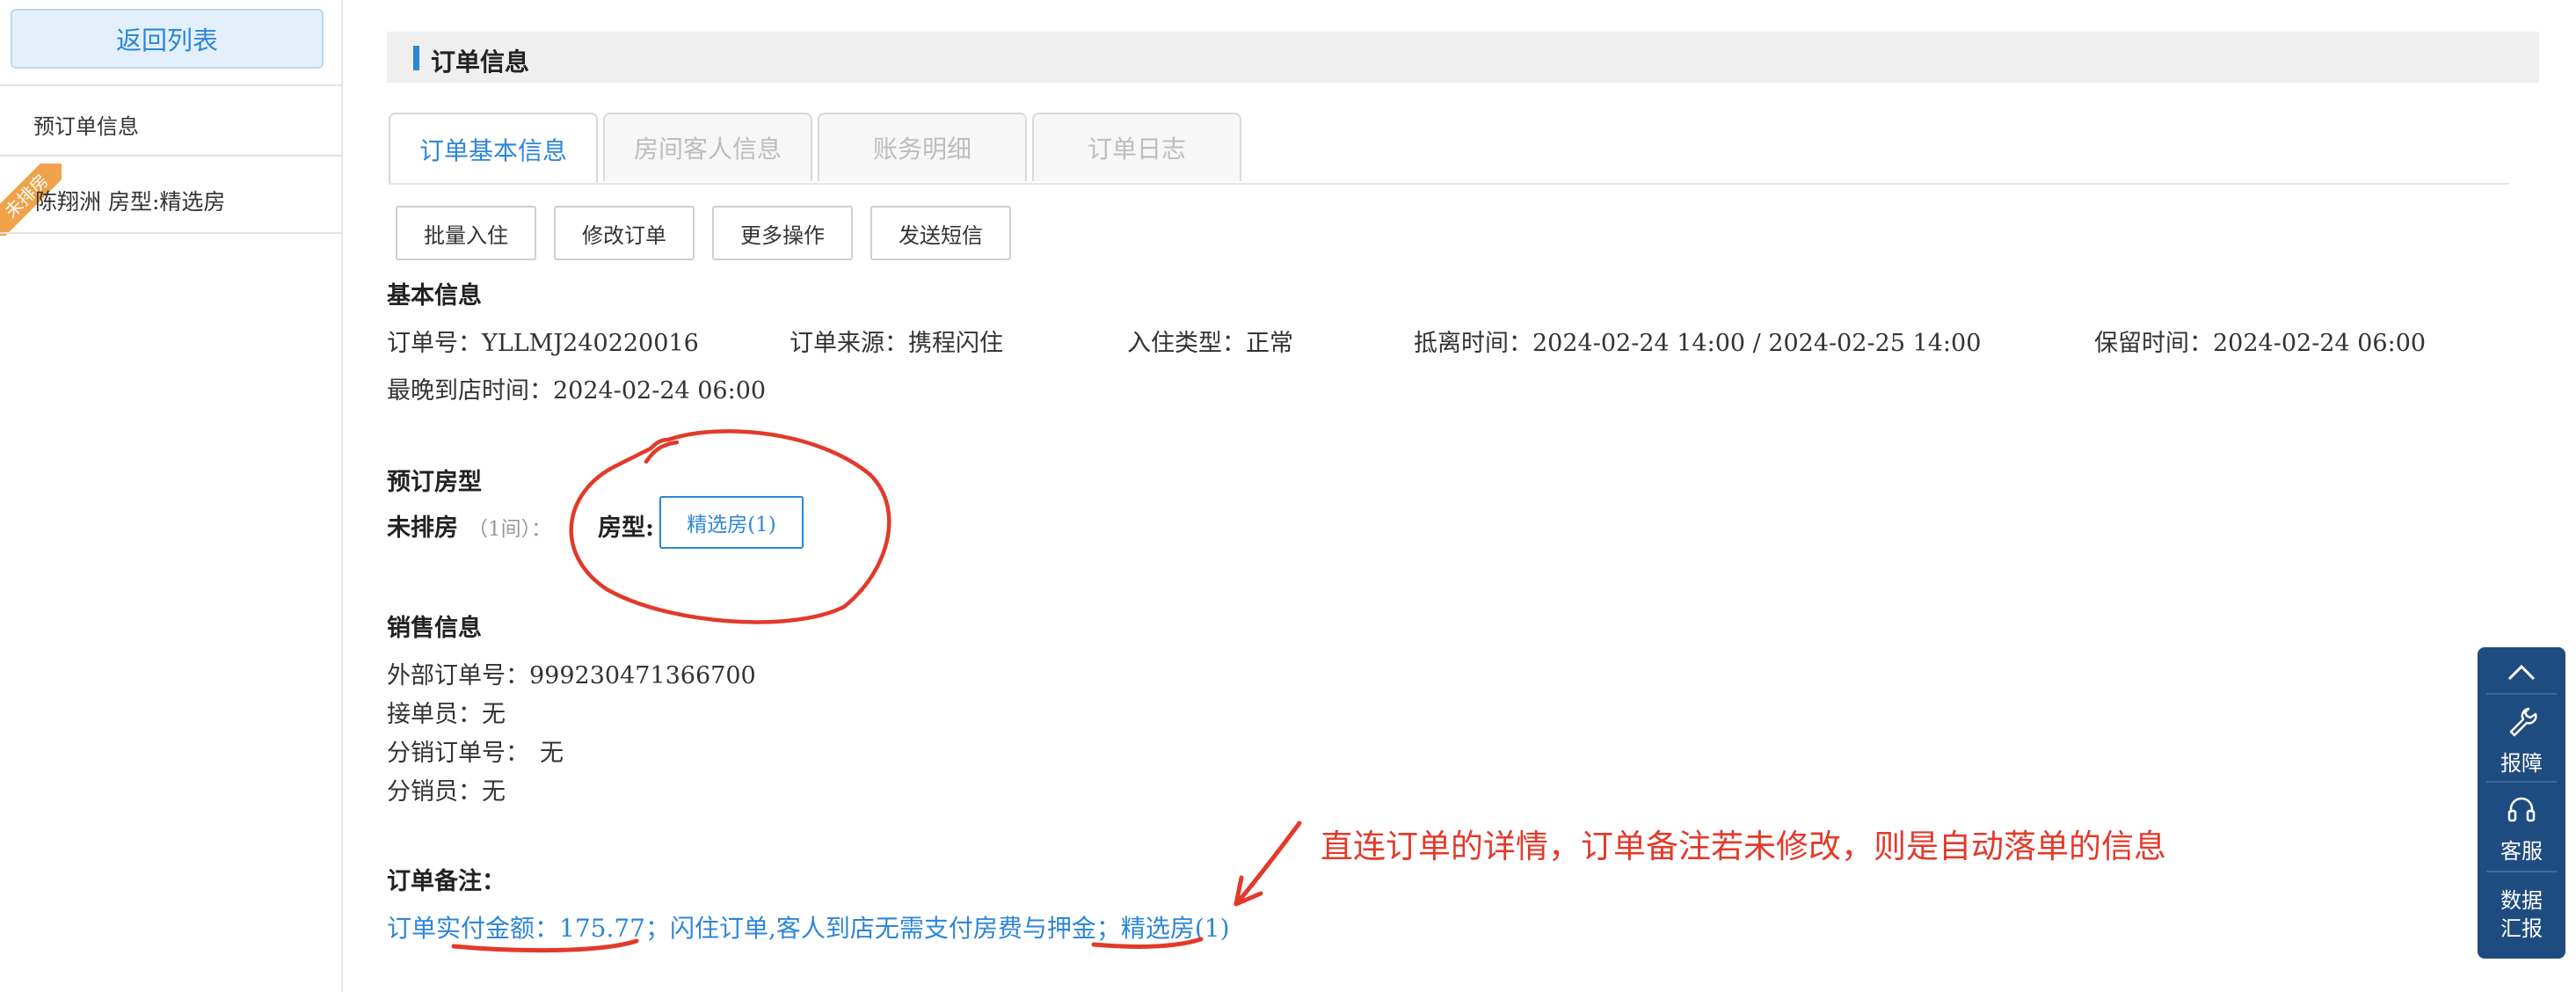 This screenshot has width=2576, height=992. I want to click on wrench-icon, so click(2523, 722).